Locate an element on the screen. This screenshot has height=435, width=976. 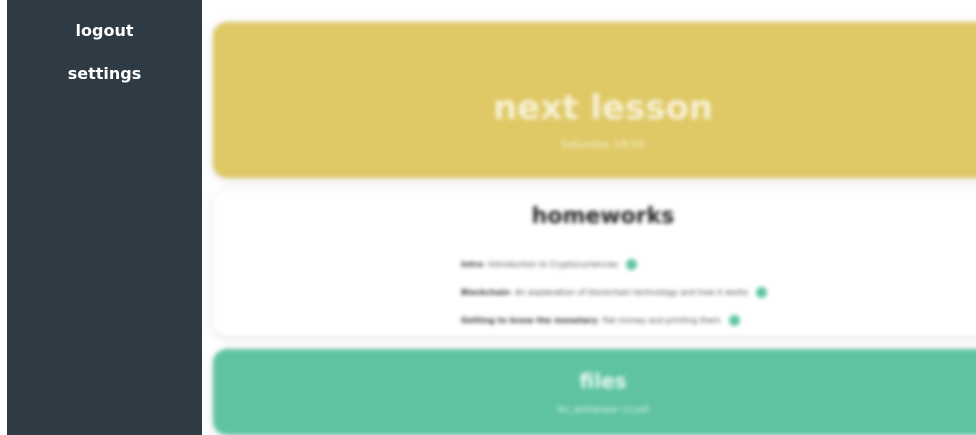
homework-name: Intro is located at coordinates (472, 264).